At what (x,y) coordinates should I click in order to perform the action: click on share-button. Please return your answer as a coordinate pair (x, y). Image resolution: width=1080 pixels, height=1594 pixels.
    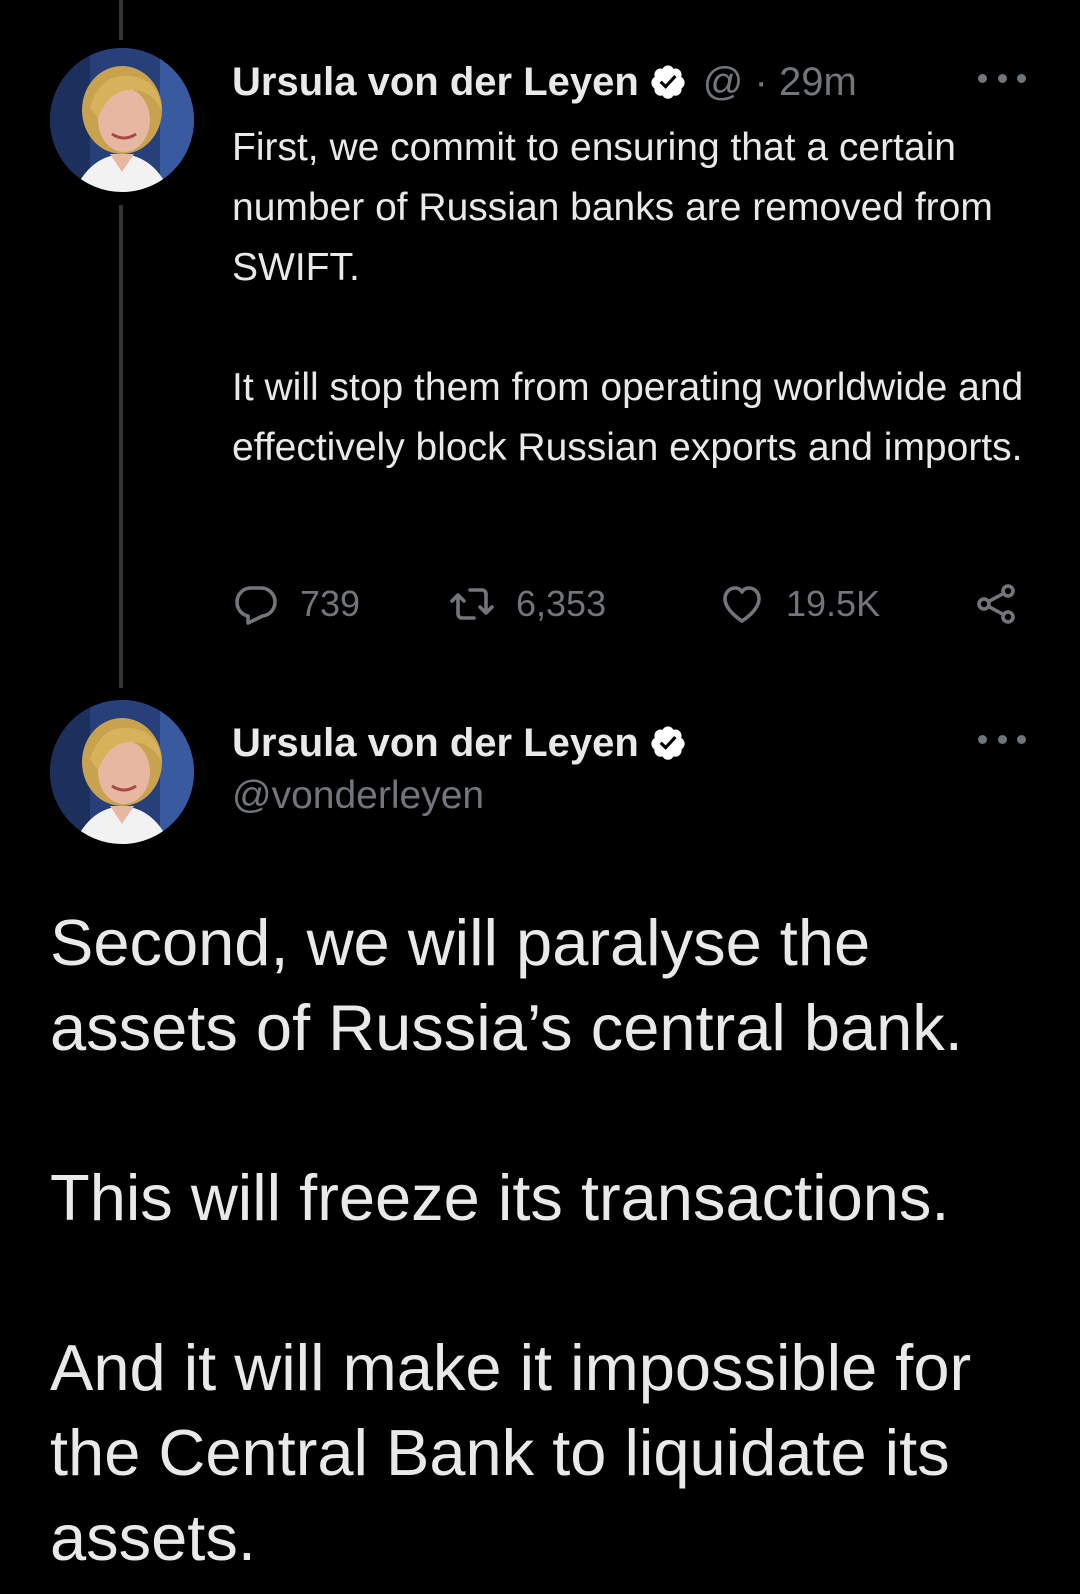
    Looking at the image, I should click on (996, 604).